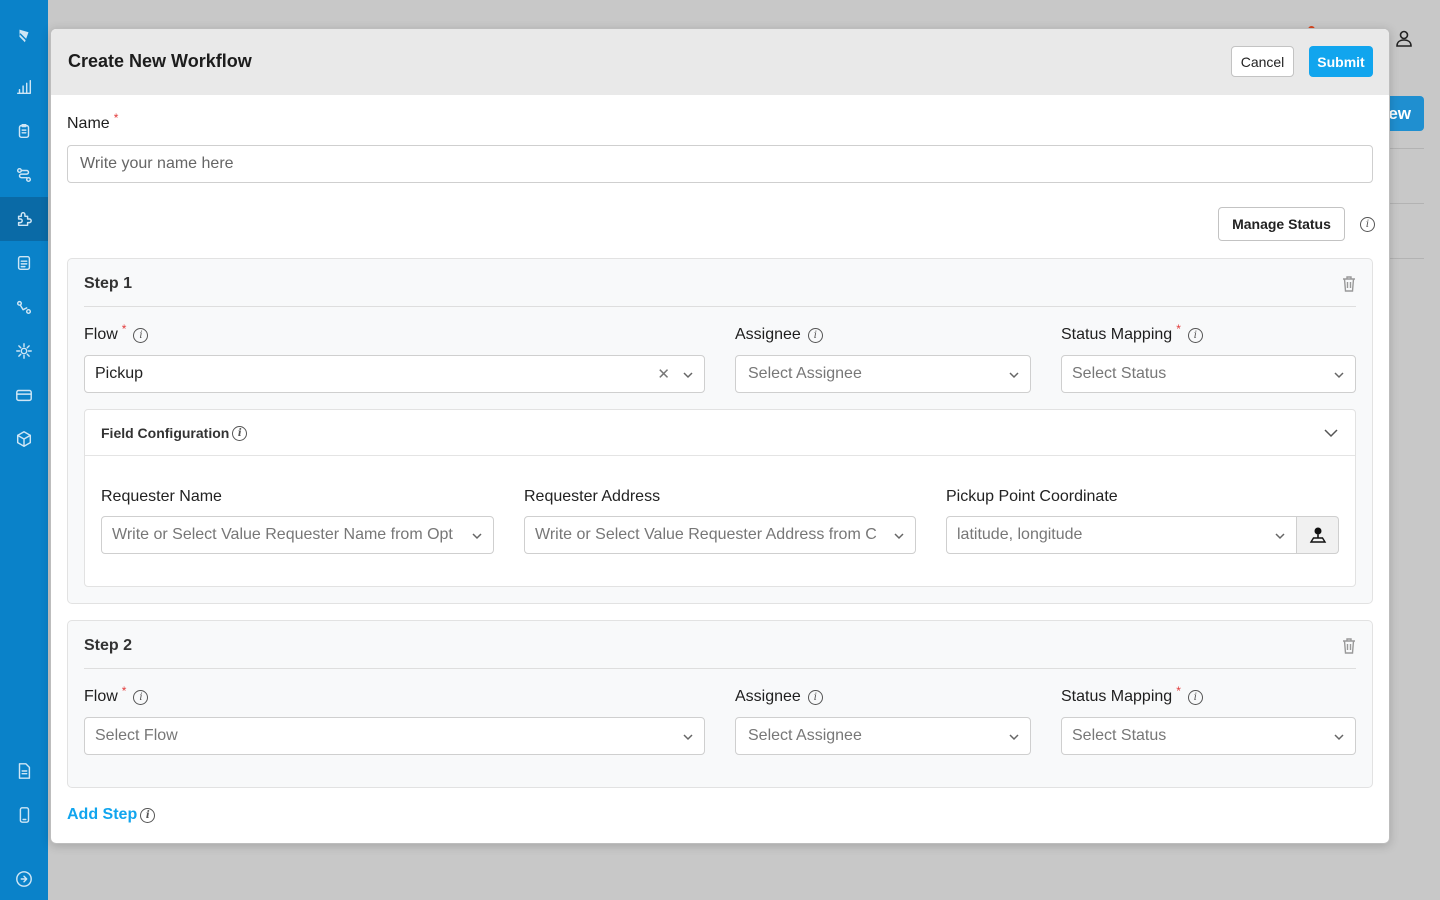 The width and height of the screenshot is (1440, 900). I want to click on document-icon, so click(24, 263).